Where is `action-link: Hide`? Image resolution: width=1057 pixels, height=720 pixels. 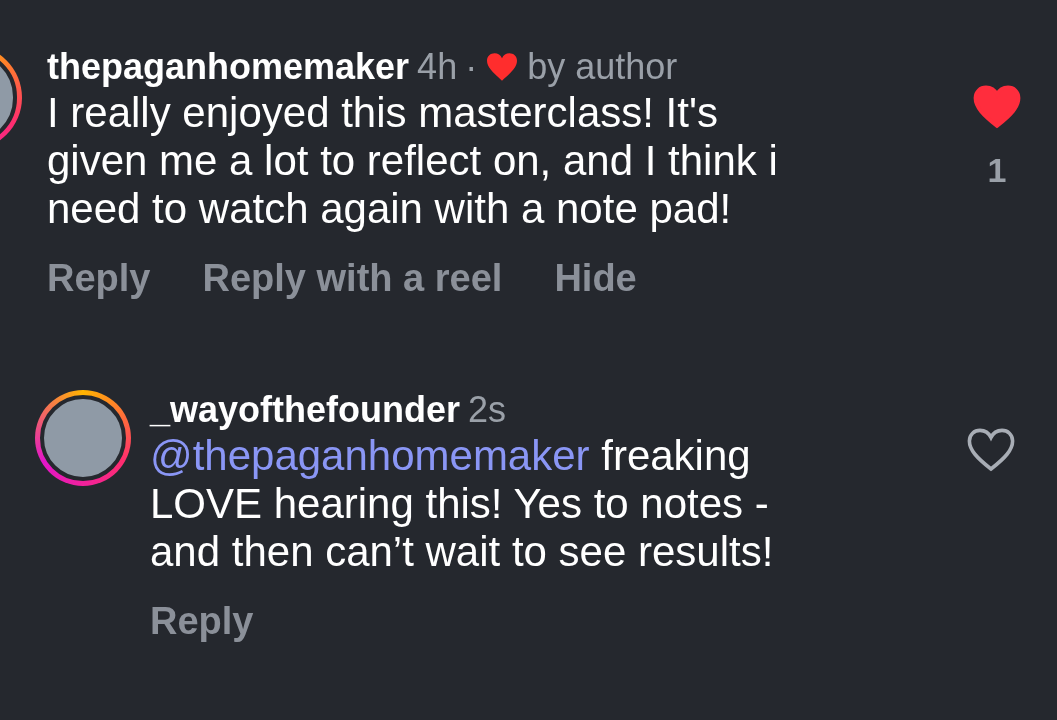 action-link: Hide is located at coordinates (595, 278).